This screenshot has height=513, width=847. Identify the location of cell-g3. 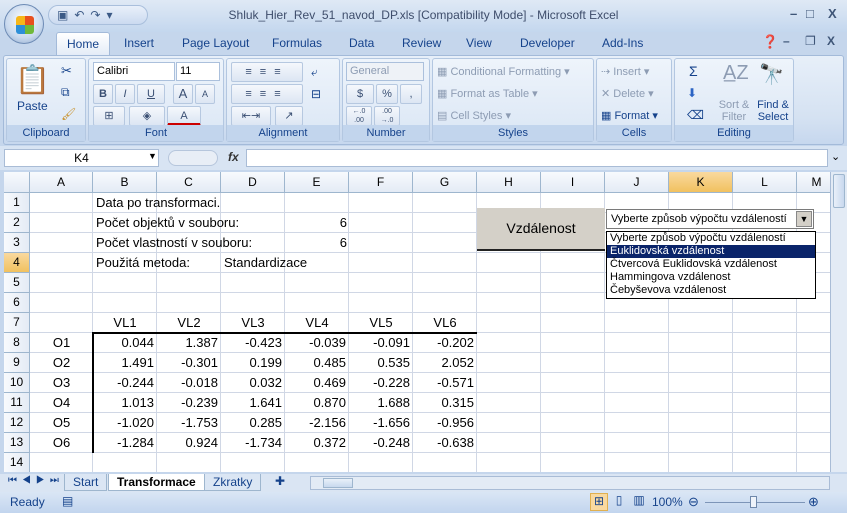
(445, 243).